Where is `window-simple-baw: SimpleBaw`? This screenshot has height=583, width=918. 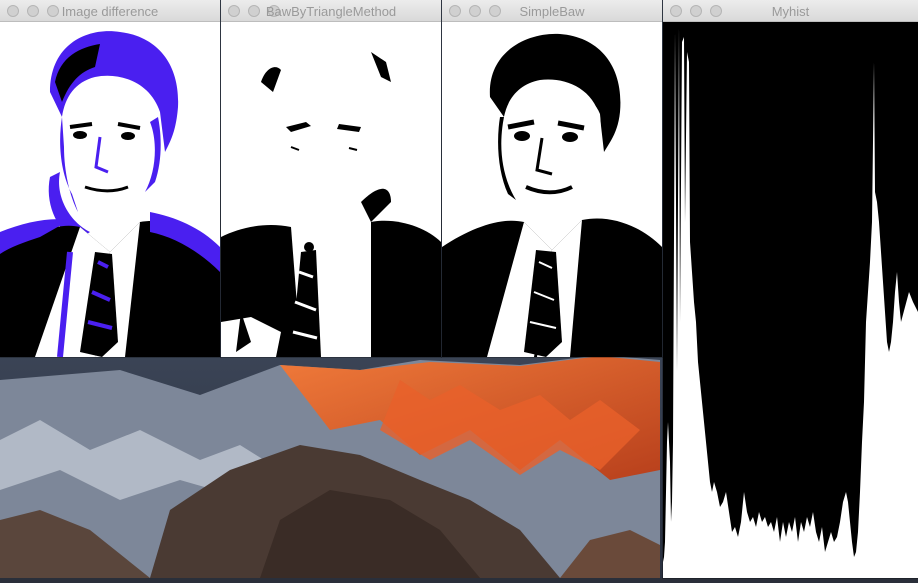
window-simple-baw: SimpleBaw is located at coordinates (552, 178).